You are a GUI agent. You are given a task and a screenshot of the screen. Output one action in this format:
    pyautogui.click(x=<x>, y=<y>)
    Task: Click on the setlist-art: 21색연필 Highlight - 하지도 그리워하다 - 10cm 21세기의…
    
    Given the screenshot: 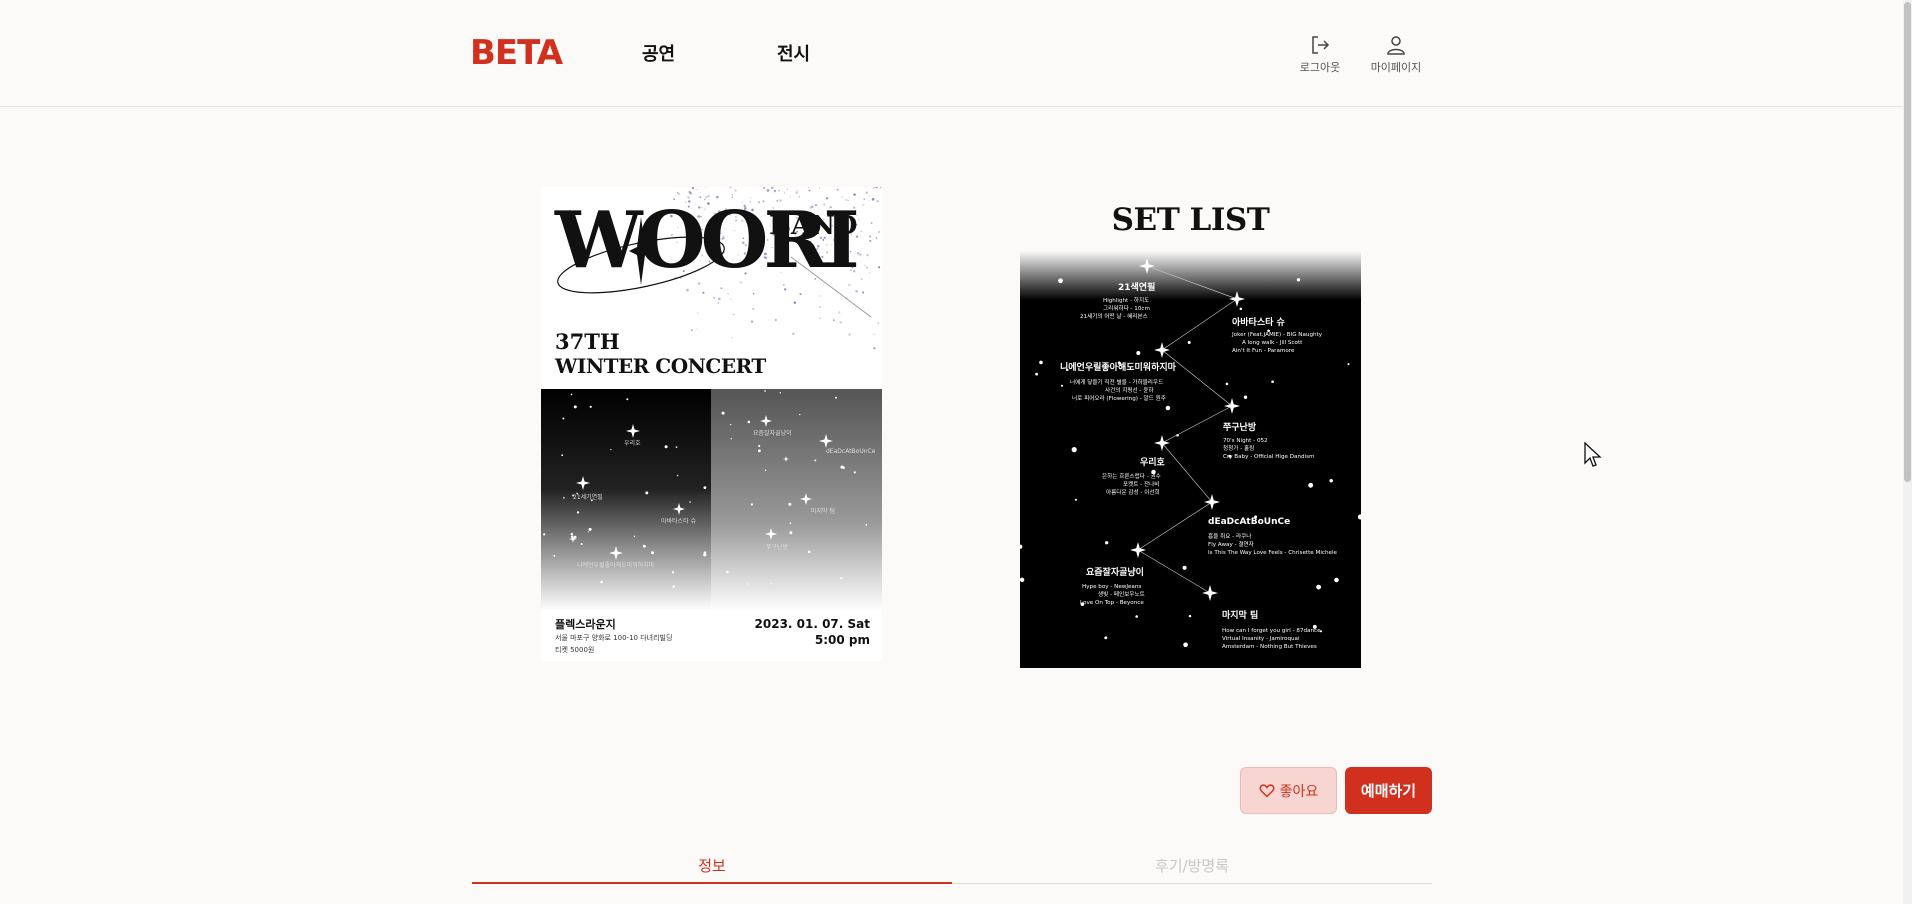 What is the action you would take?
    pyautogui.click(x=1190, y=459)
    